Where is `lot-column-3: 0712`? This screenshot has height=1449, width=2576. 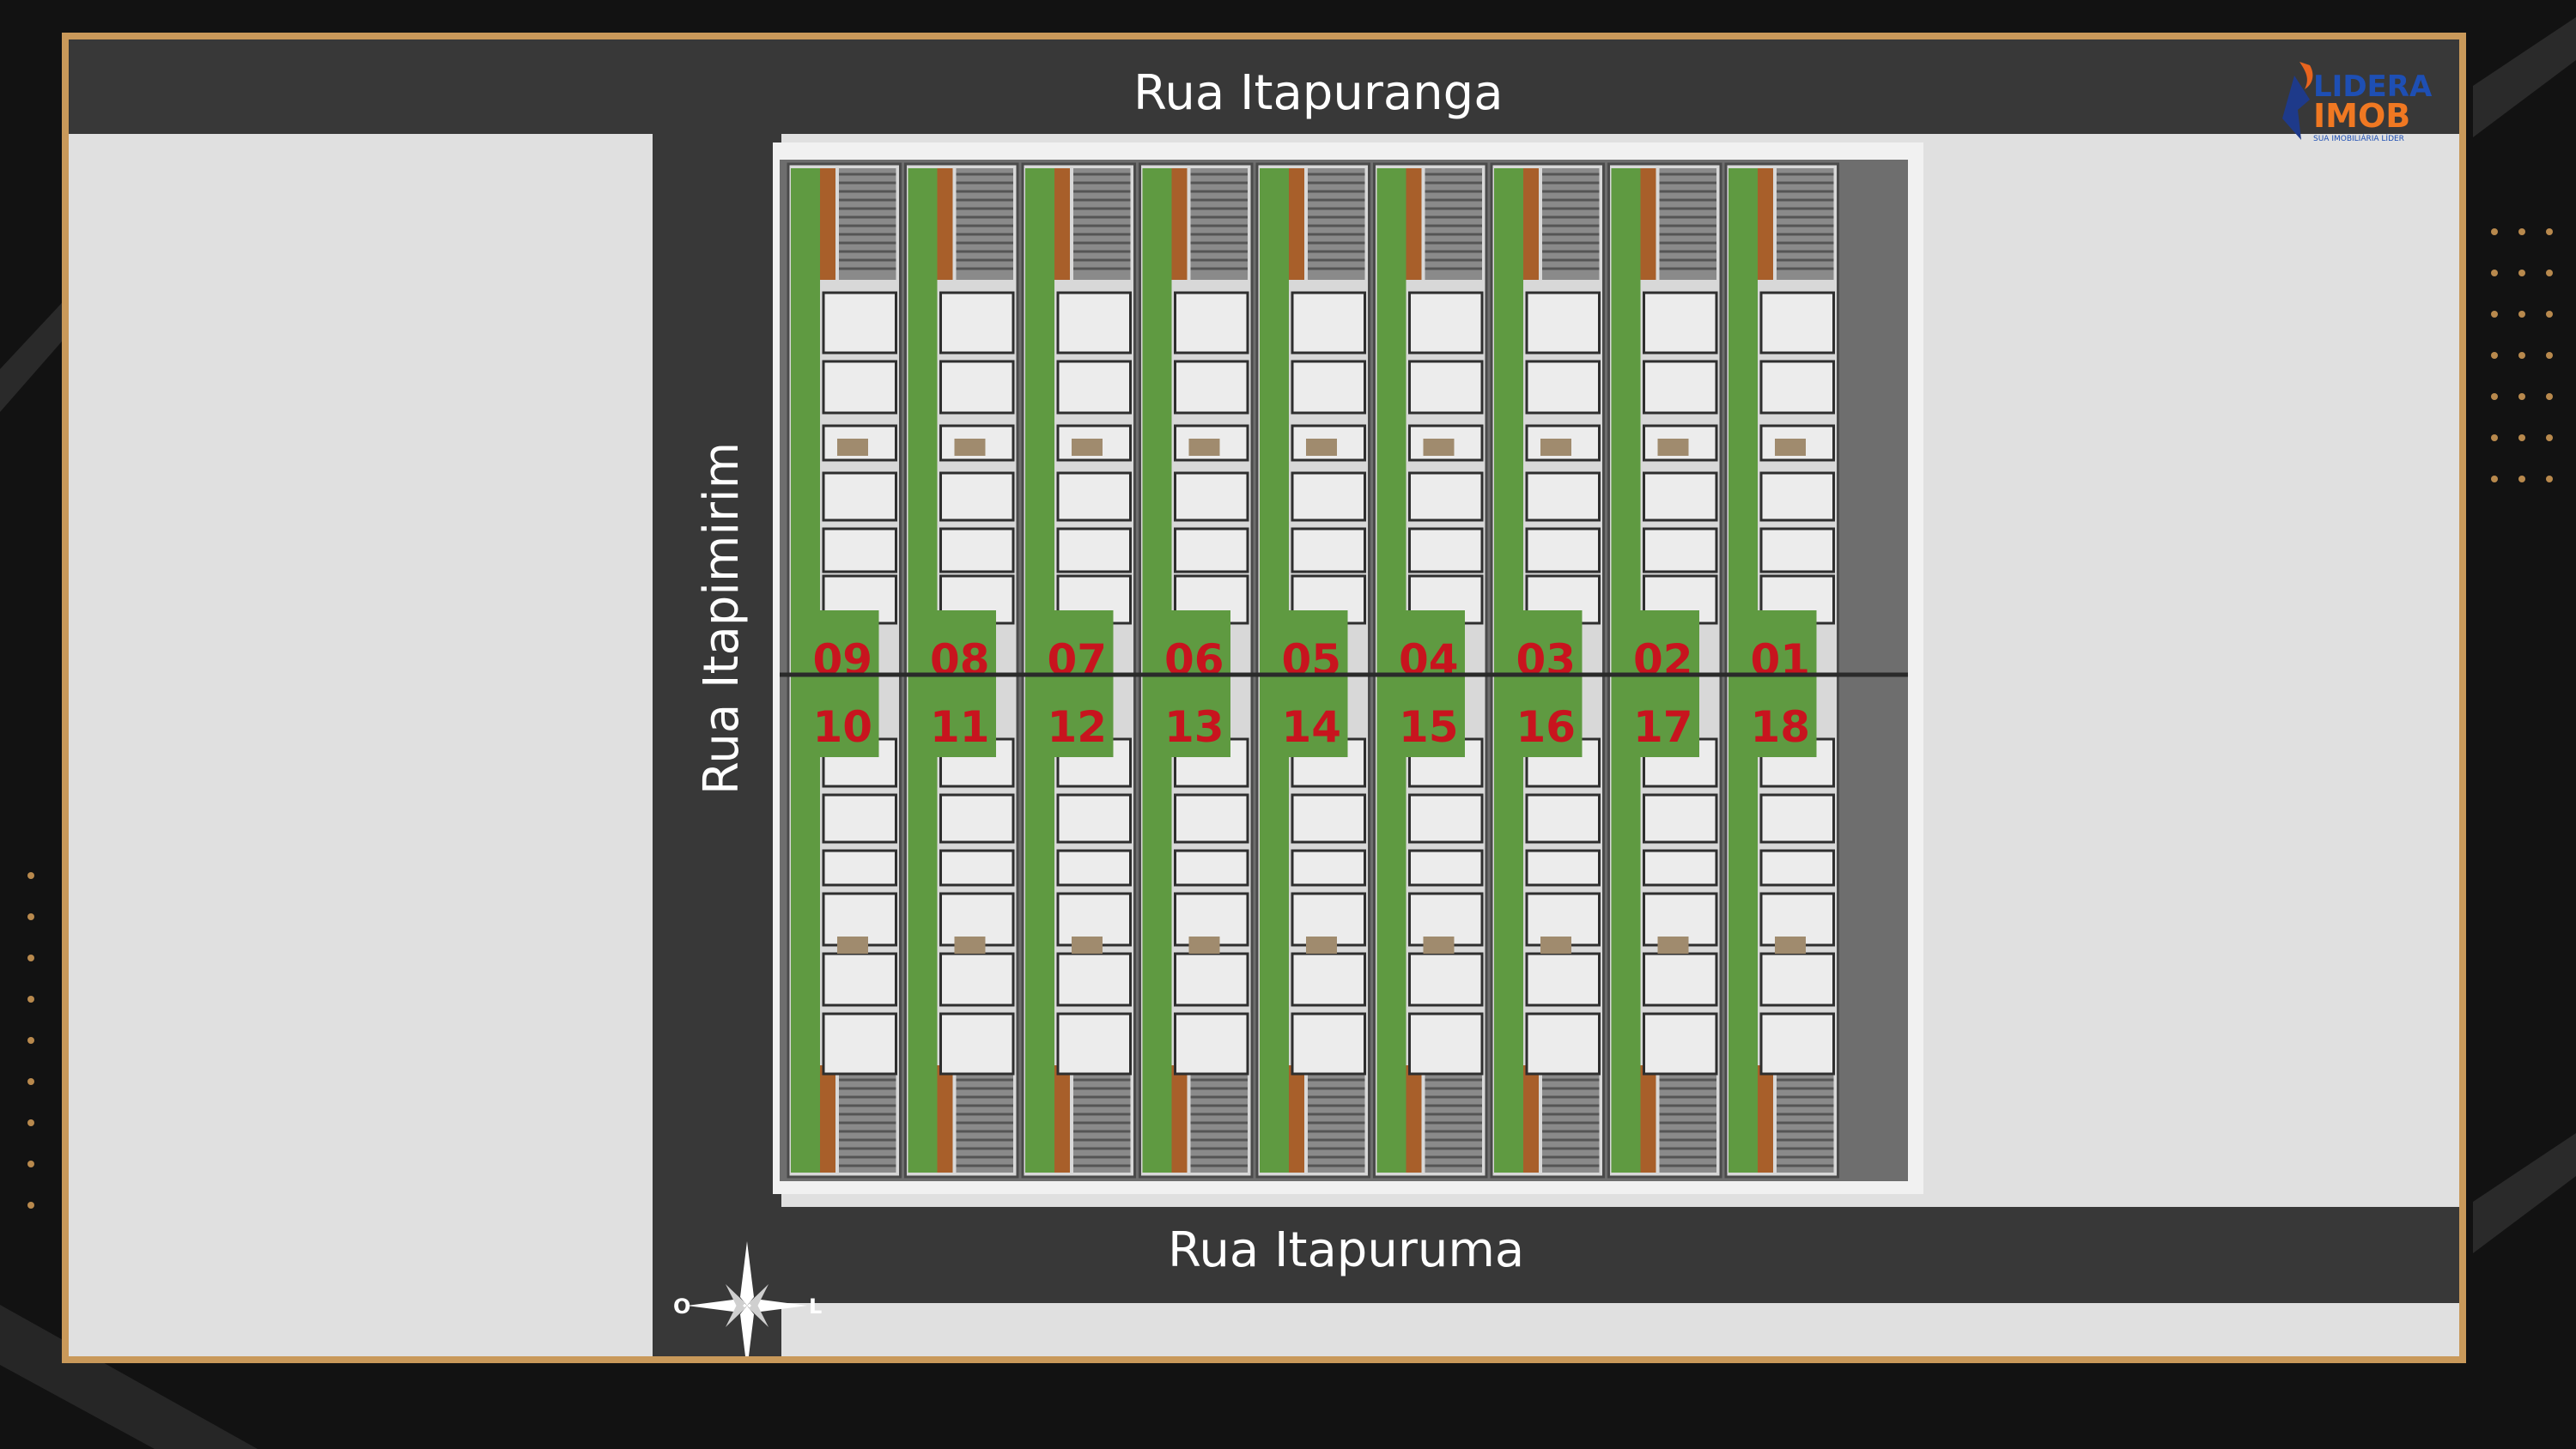 lot-column-3: 0712 is located at coordinates (1078, 670).